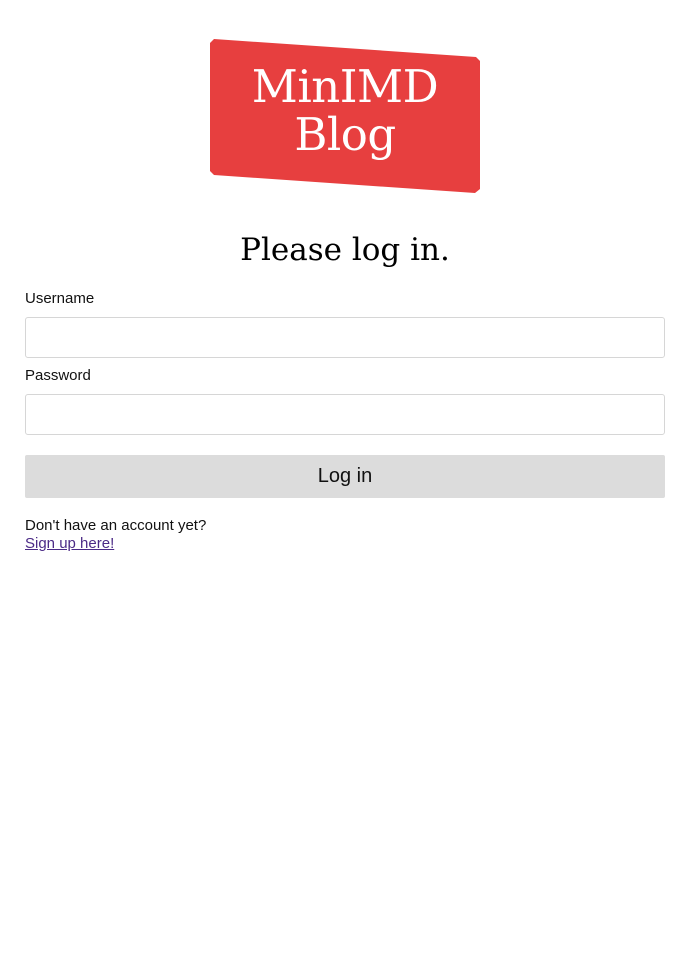 The height and width of the screenshot is (965, 690). I want to click on signup-section: Don't have an account yet? Sign up here!, so click(115, 535).